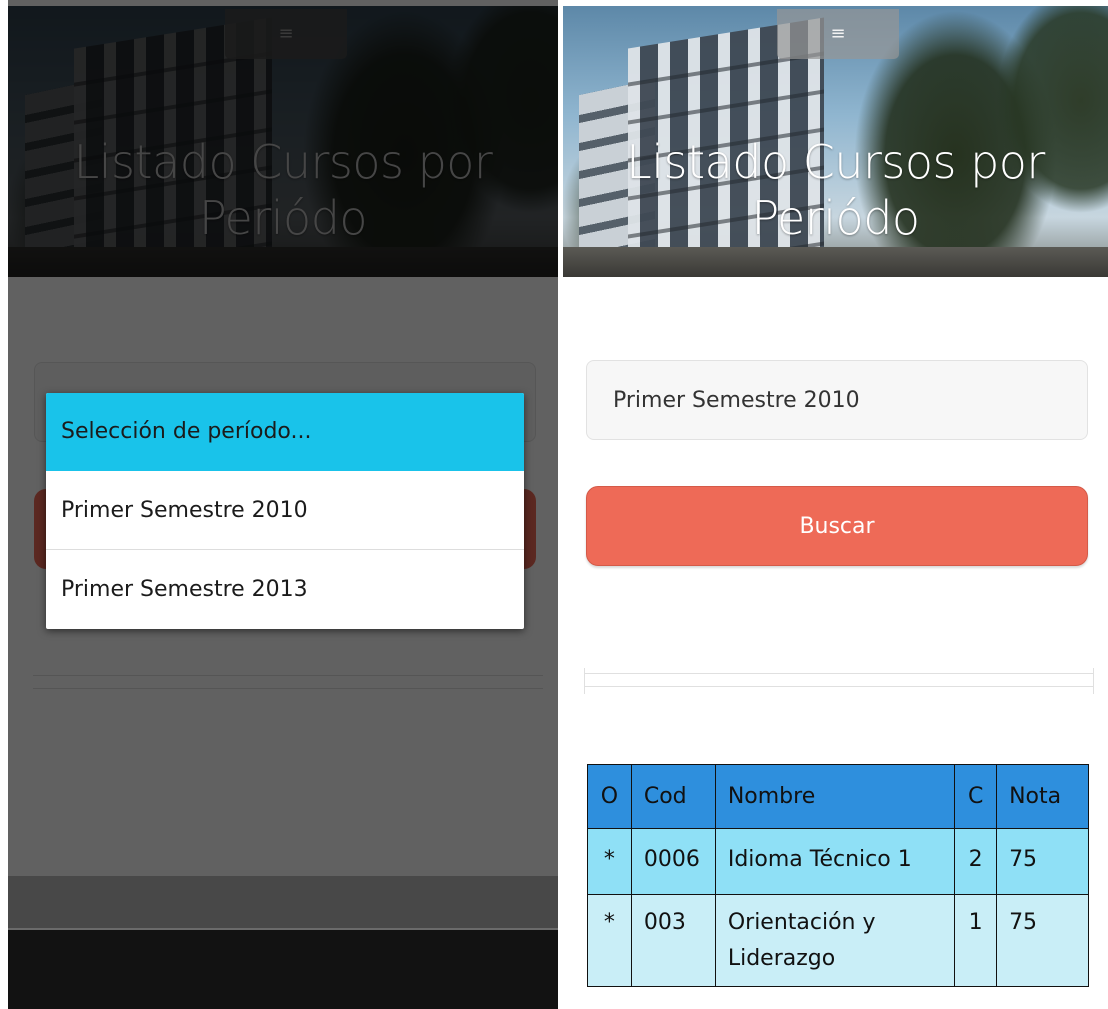 The image size is (1108, 1009). Describe the element at coordinates (976, 940) in the screenshot. I see `cell-c: 1` at that location.